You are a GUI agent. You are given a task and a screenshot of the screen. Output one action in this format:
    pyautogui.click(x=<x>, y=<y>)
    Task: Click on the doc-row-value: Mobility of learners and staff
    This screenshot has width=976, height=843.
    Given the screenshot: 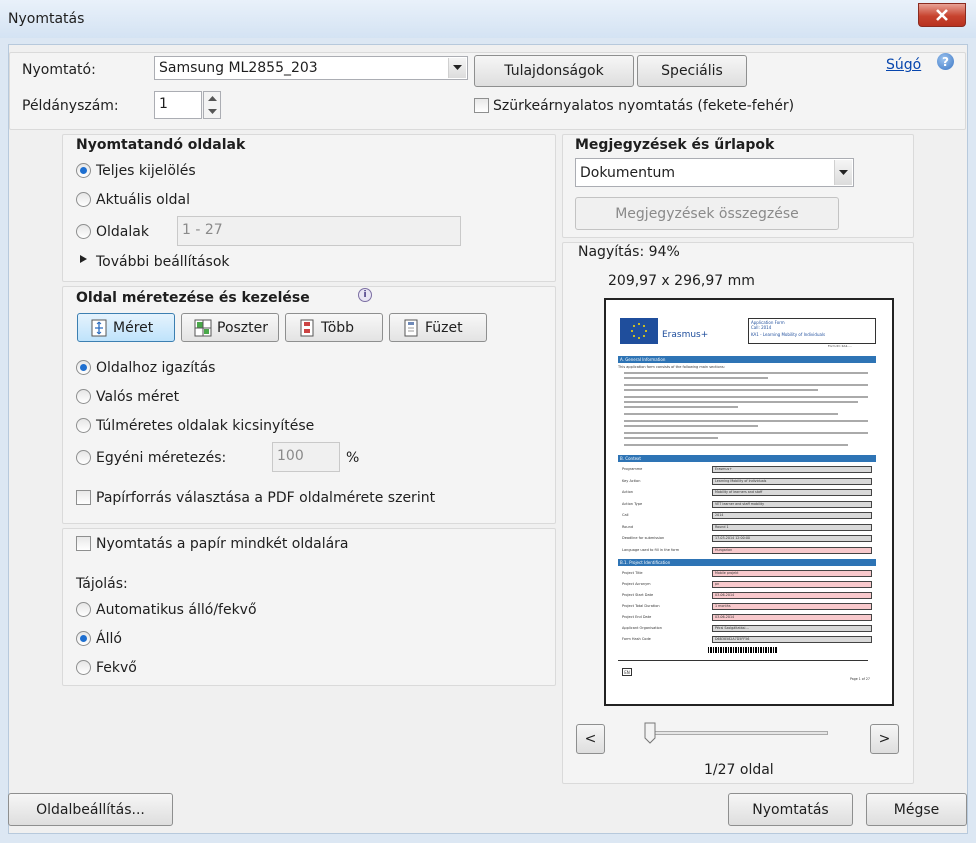 What is the action you would take?
    pyautogui.click(x=792, y=492)
    